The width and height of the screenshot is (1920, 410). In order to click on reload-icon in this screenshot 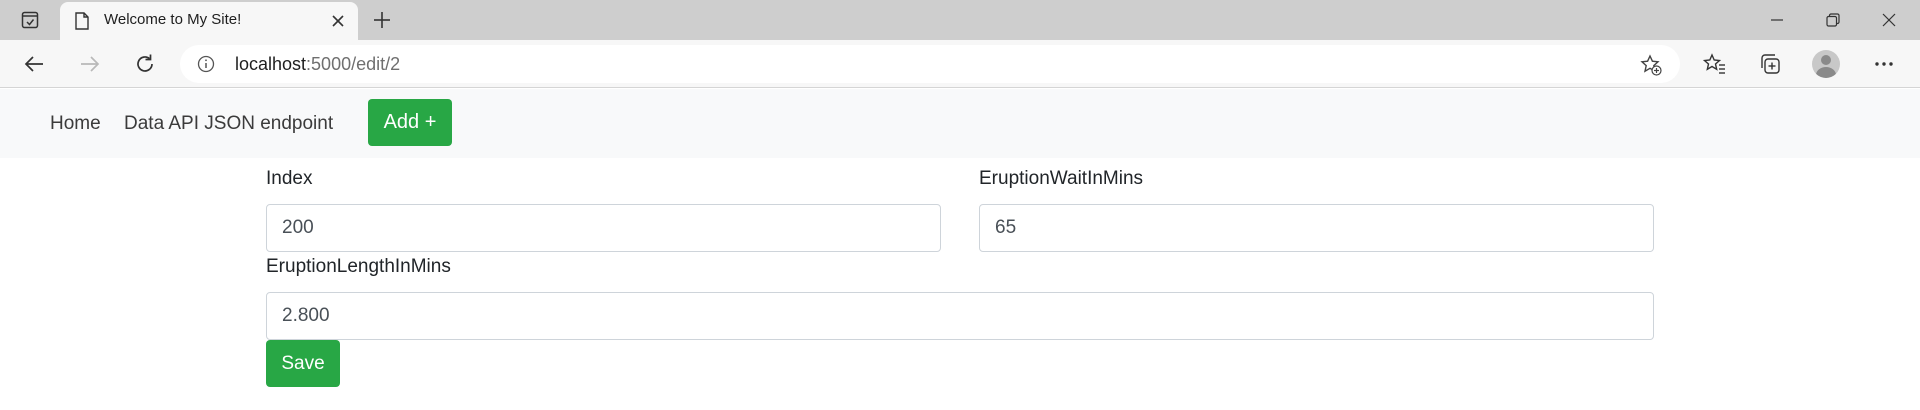, I will do `click(145, 63)`.